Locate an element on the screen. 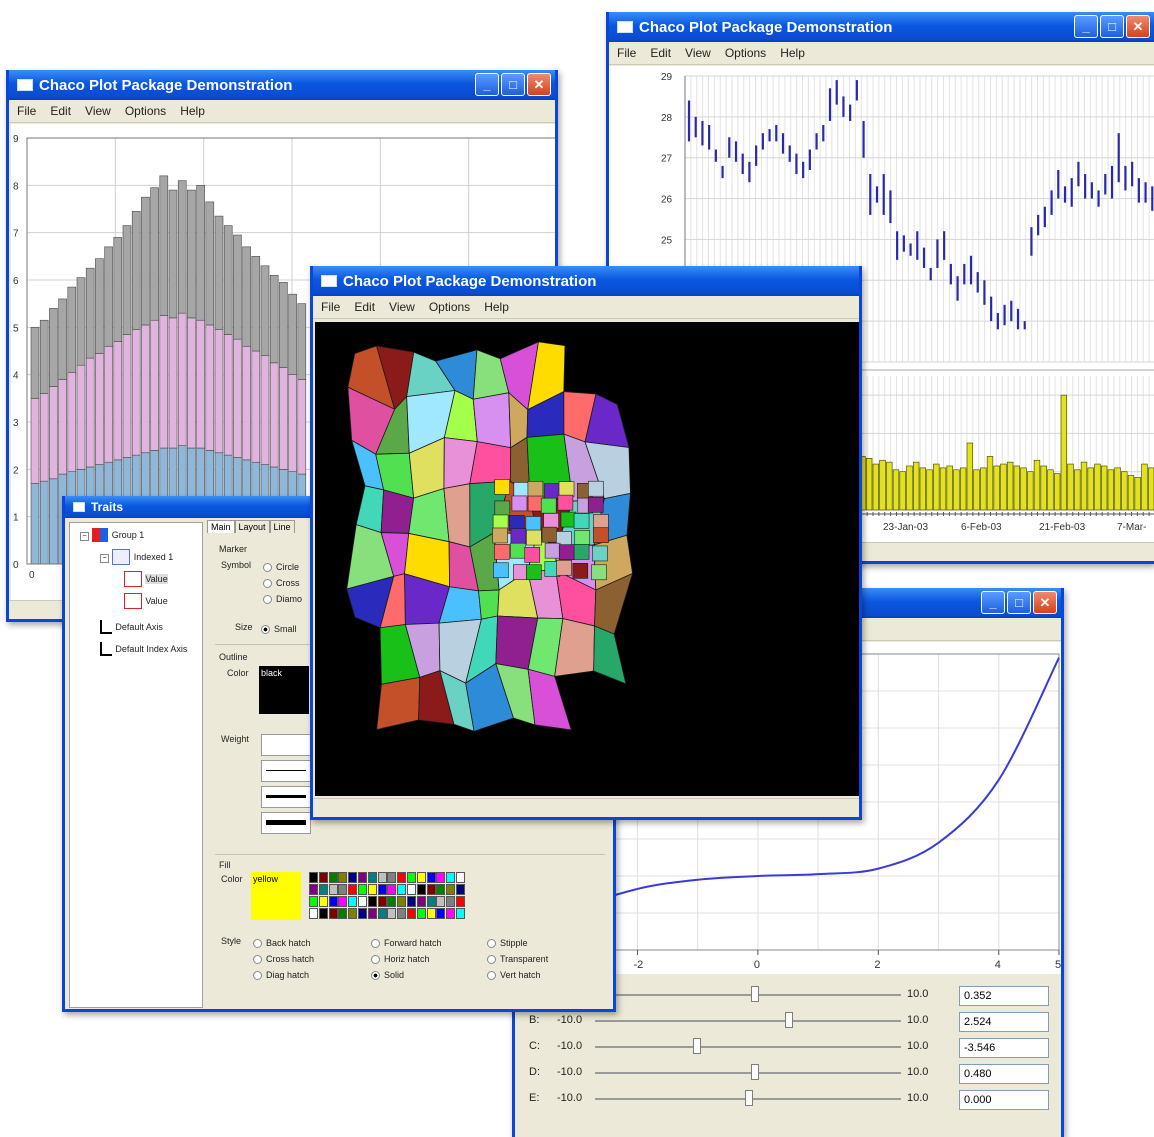  style-transparent: Transparent is located at coordinates (517, 959).